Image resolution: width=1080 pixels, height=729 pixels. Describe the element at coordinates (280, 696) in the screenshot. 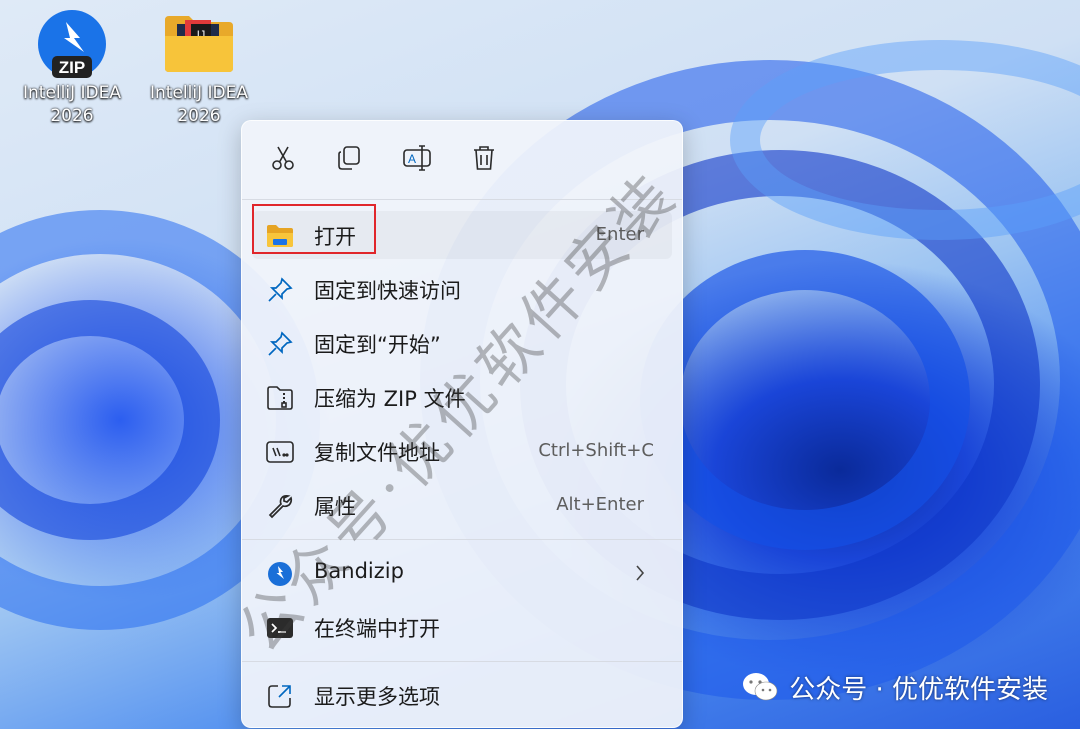

I see `show-more-icon` at that location.